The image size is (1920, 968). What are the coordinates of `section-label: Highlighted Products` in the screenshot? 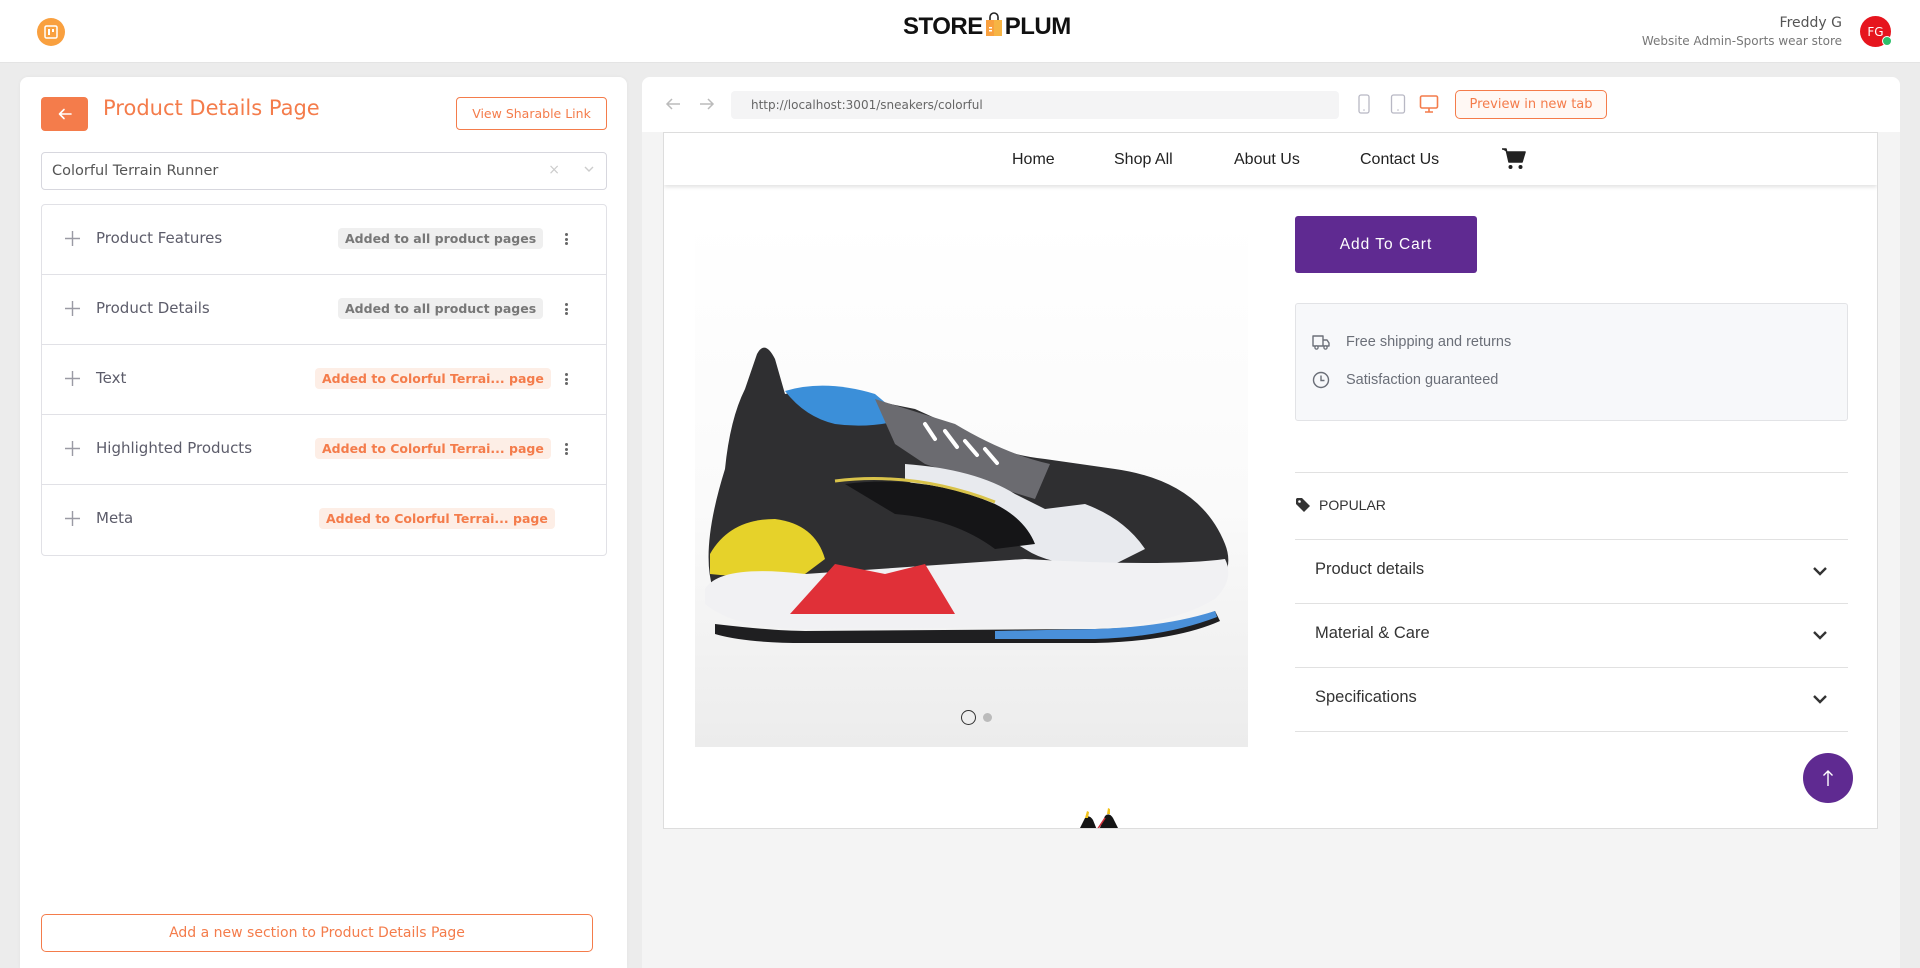 It's located at (174, 448).